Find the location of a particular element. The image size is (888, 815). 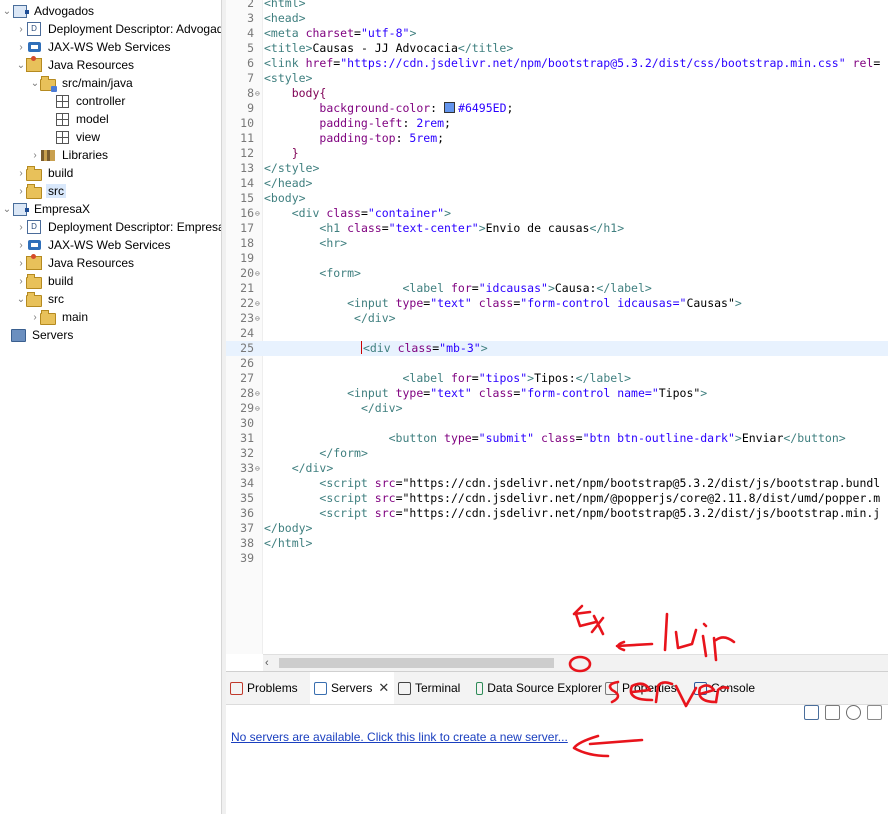

code-line: 26 is located at coordinates (557, 363).